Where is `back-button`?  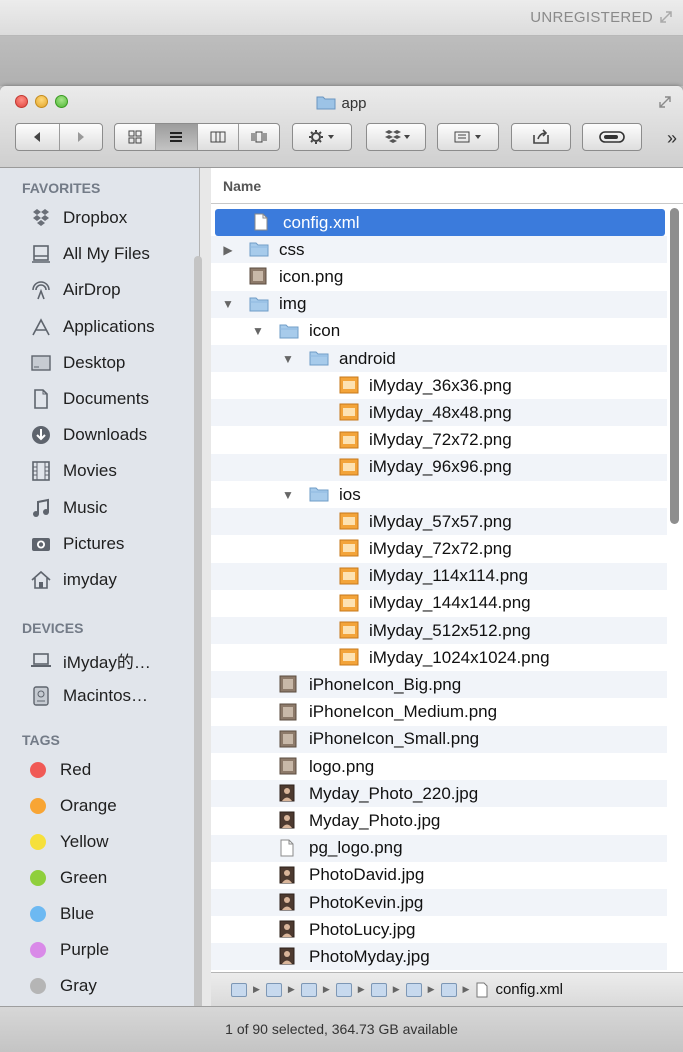 back-button is located at coordinates (38, 137).